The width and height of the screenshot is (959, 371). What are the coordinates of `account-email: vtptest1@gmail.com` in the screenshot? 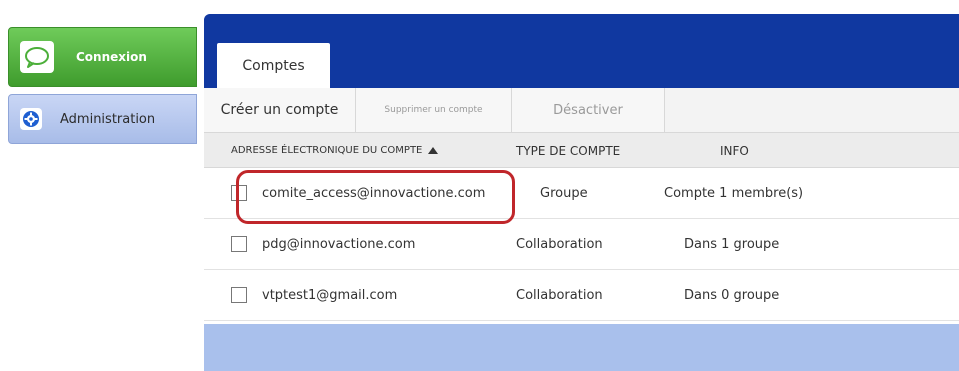 It's located at (330, 295).